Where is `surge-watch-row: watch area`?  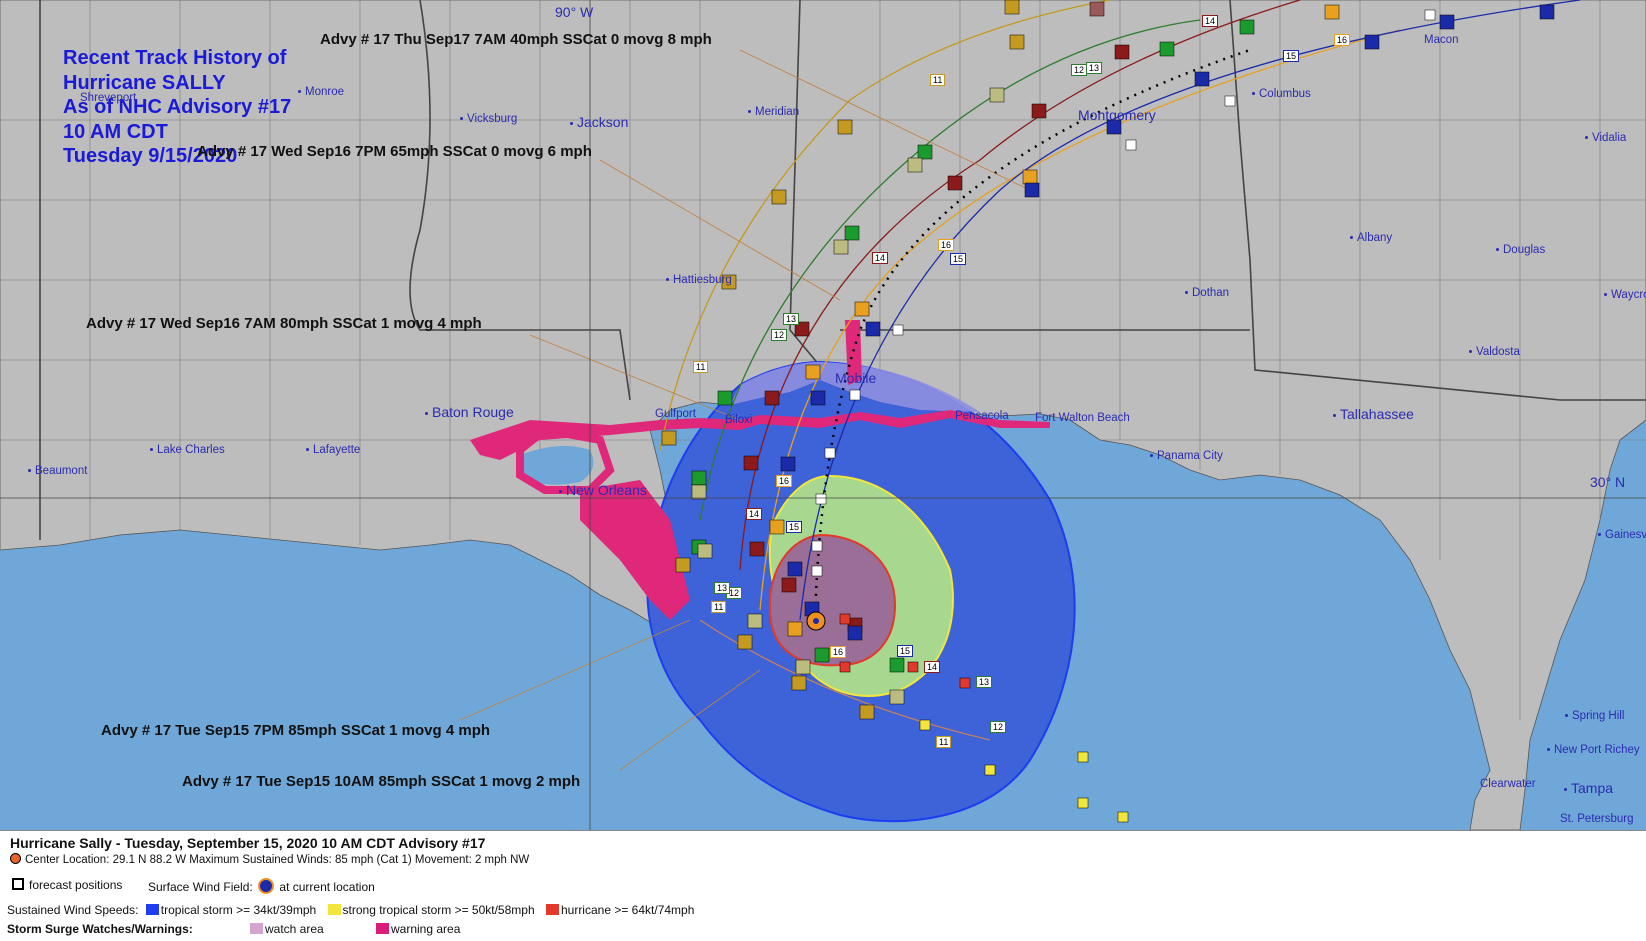
surge-watch-row: watch area is located at coordinates (285, 929).